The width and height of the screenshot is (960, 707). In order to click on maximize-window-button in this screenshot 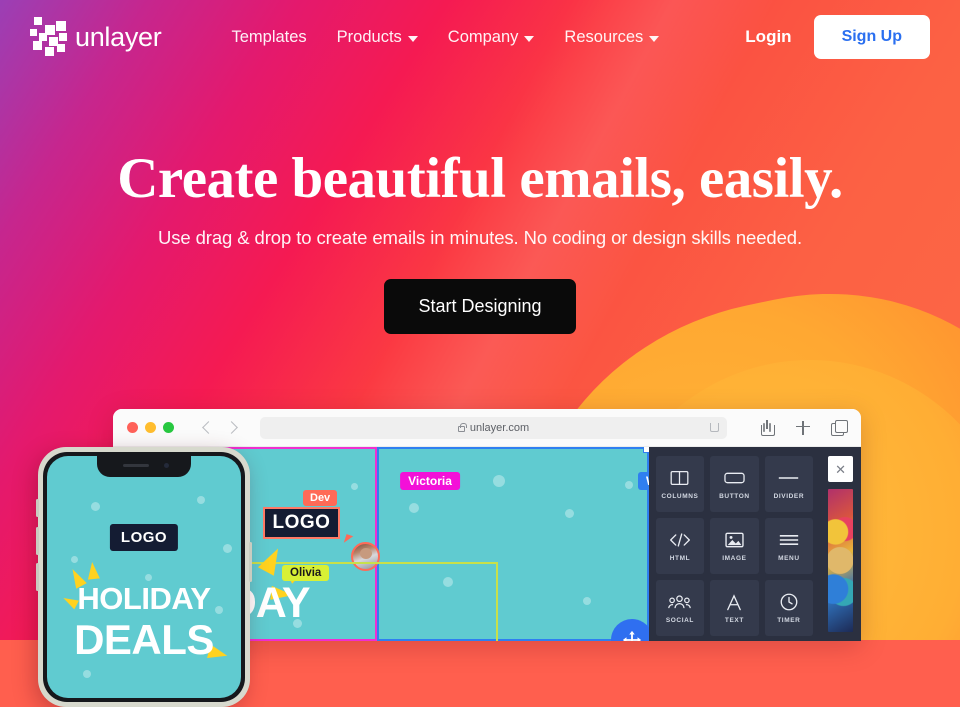, I will do `click(168, 427)`.